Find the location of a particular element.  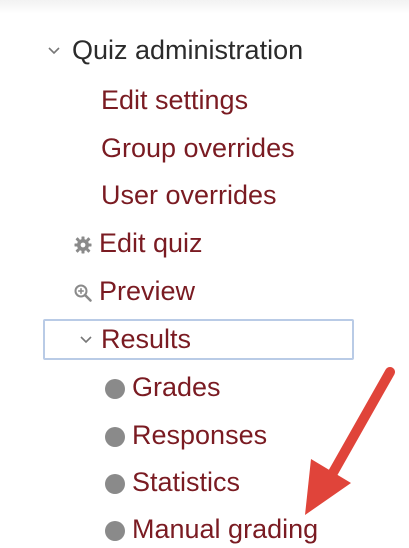

red-arrow-icon is located at coordinates (350, 441).